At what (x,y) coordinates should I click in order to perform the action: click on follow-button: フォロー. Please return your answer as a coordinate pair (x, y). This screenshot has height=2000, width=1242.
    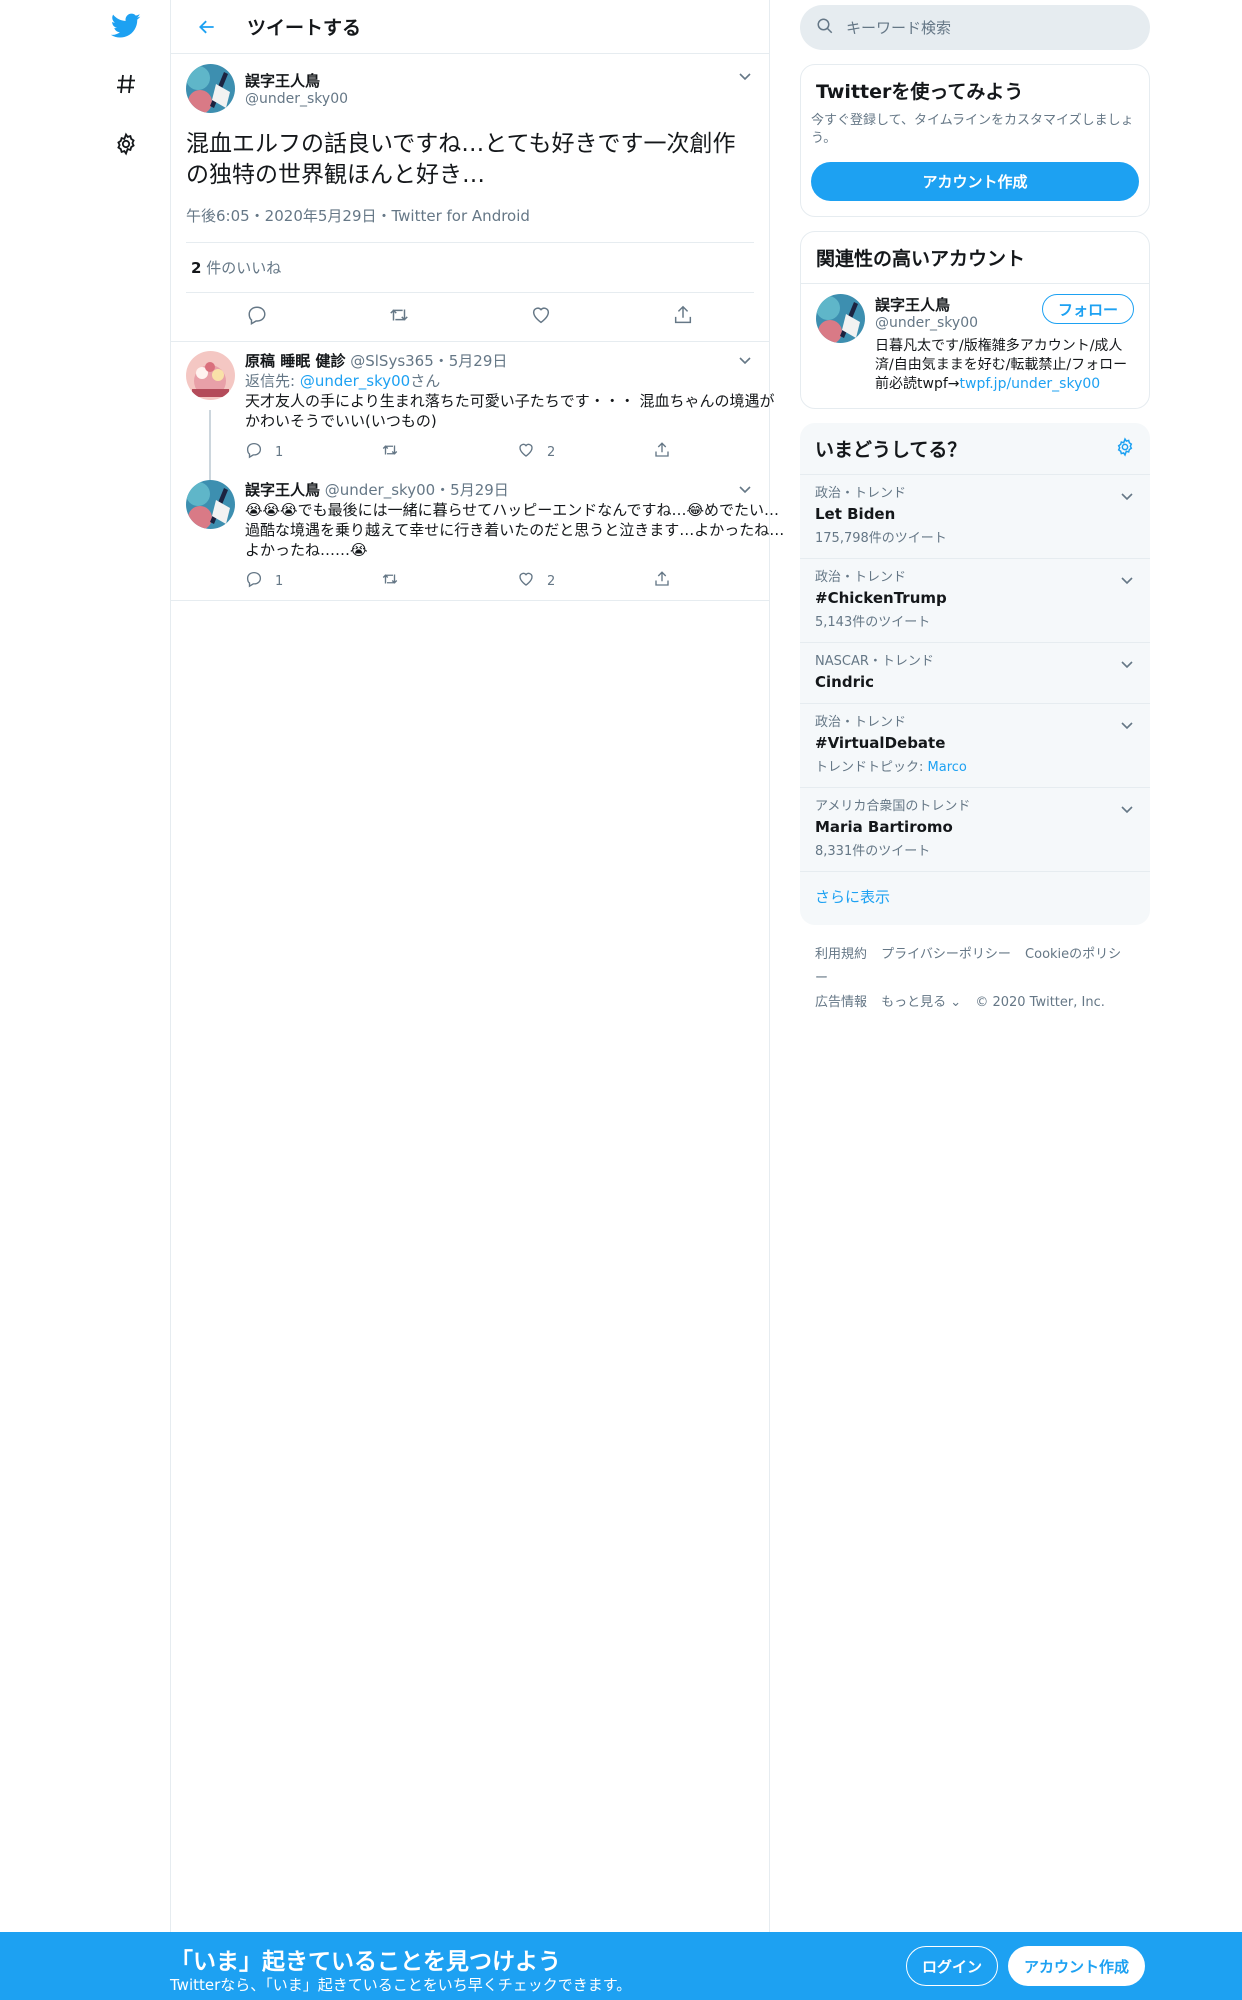
    Looking at the image, I should click on (1088, 309).